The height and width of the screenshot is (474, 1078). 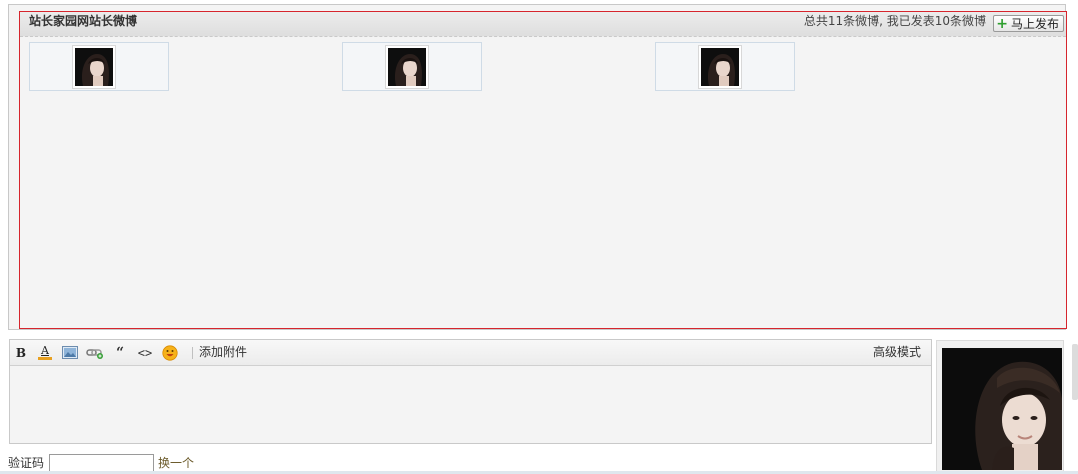 I want to click on bold-icon: B, so click(x=21, y=352).